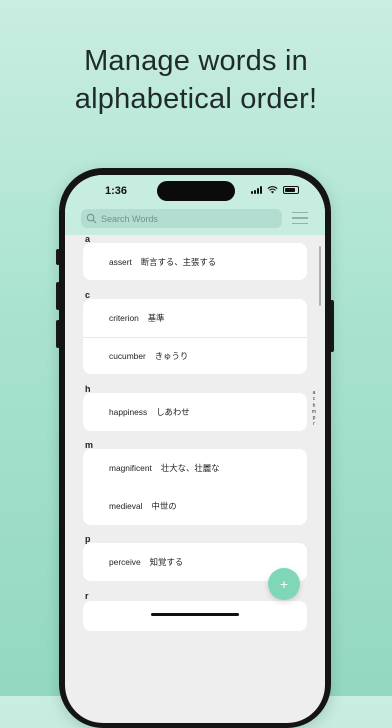  I want to click on wifi-icon, so click(272, 190).